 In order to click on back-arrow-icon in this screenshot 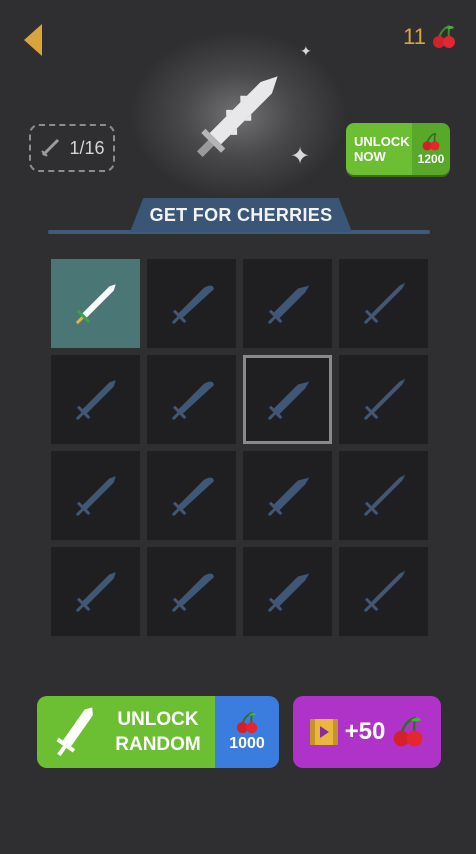, I will do `click(33, 40)`.